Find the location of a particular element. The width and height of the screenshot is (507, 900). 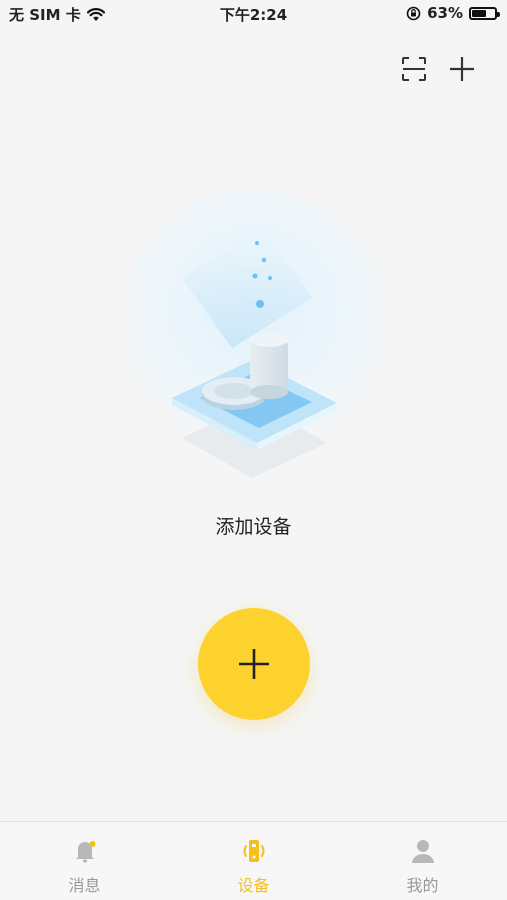

status-right: 63% is located at coordinates (453, 13).